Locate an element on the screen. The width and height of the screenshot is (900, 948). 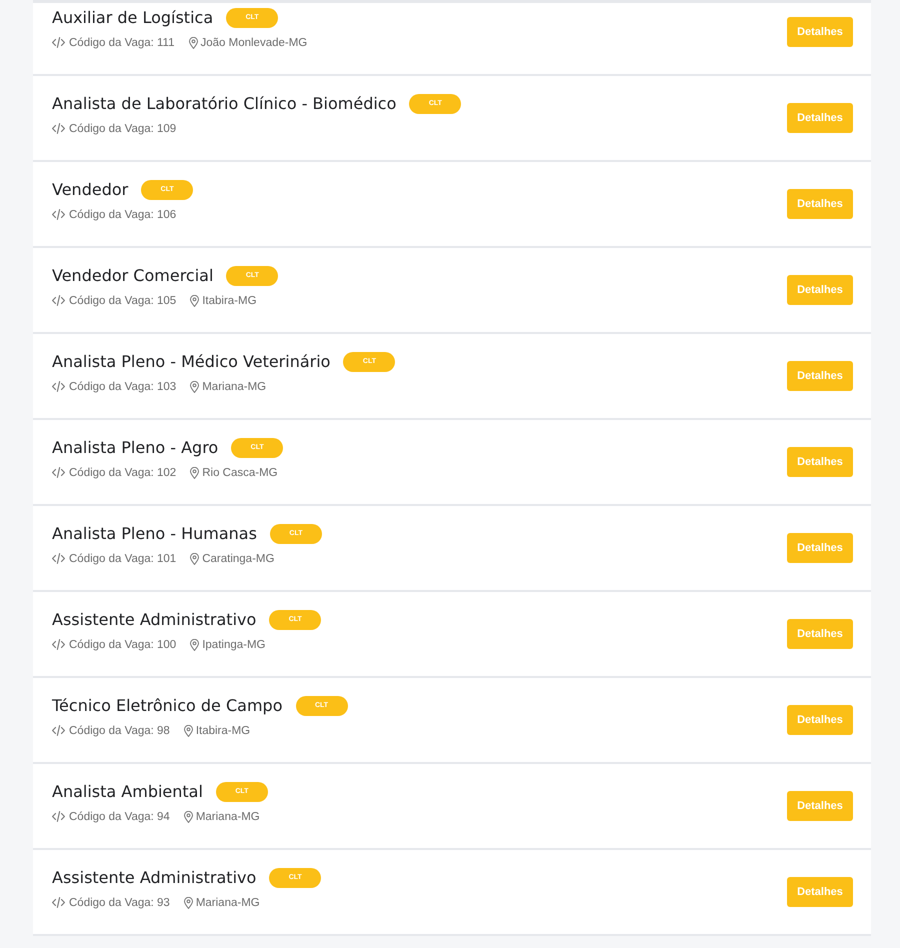
vacancy-code: Código da Vaga: 100 is located at coordinates (122, 644).